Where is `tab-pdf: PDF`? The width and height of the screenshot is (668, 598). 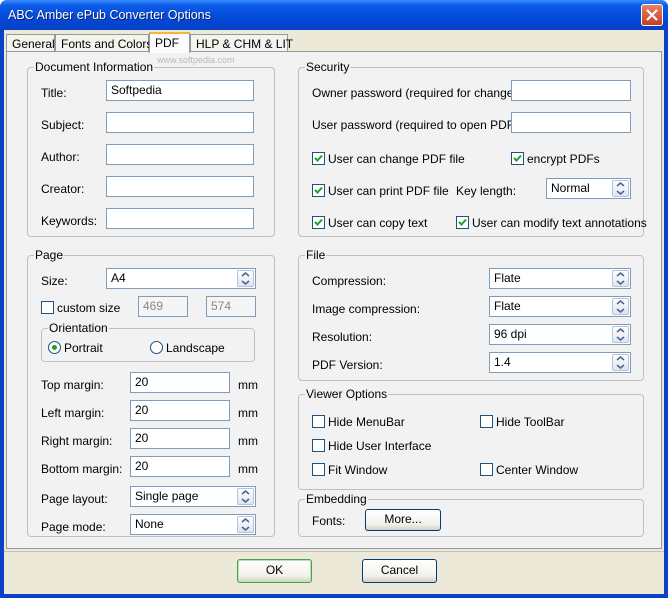
tab-pdf: PDF is located at coordinates (169, 42).